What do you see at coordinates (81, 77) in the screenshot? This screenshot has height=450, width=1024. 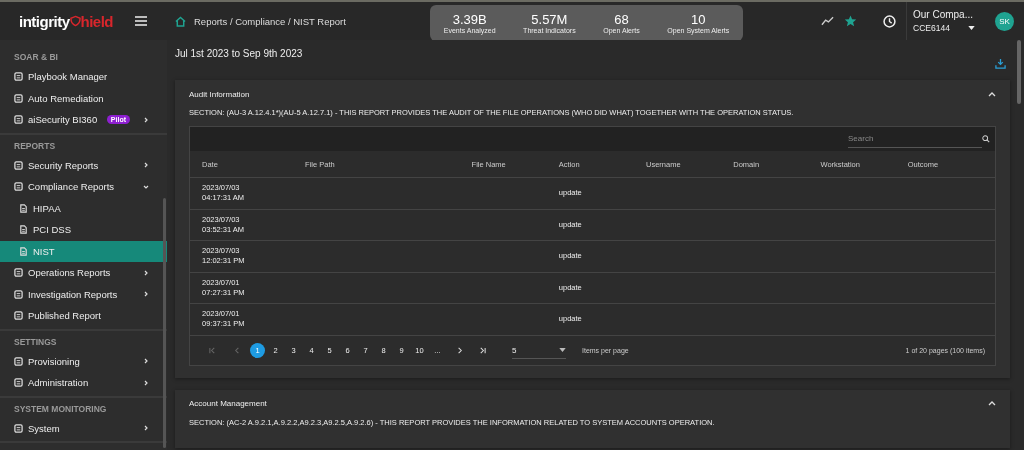 I see `sidebar-item: Playbook Manager` at bounding box center [81, 77].